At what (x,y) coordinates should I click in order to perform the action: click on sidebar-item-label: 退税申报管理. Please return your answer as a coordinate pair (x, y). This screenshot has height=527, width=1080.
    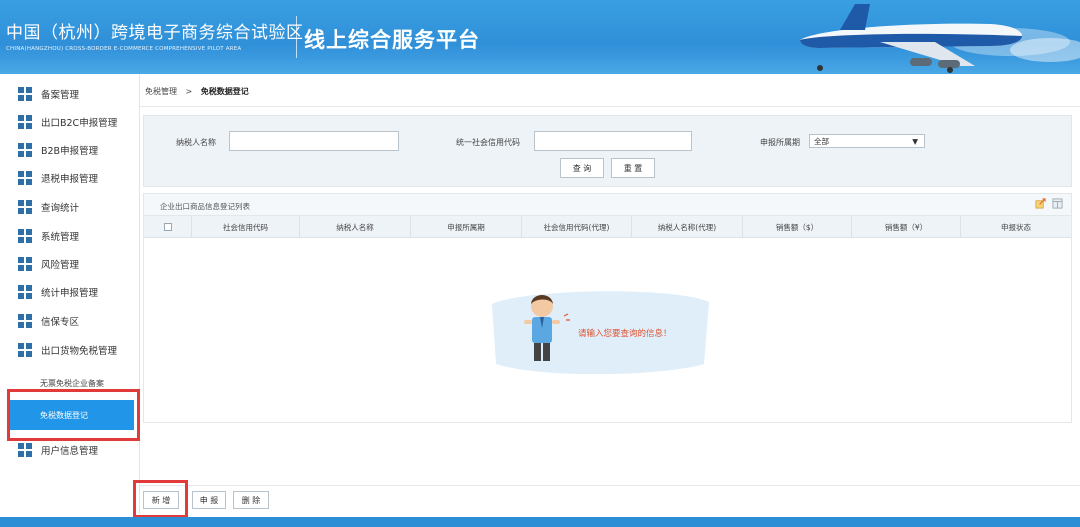
    Looking at the image, I should click on (70, 179).